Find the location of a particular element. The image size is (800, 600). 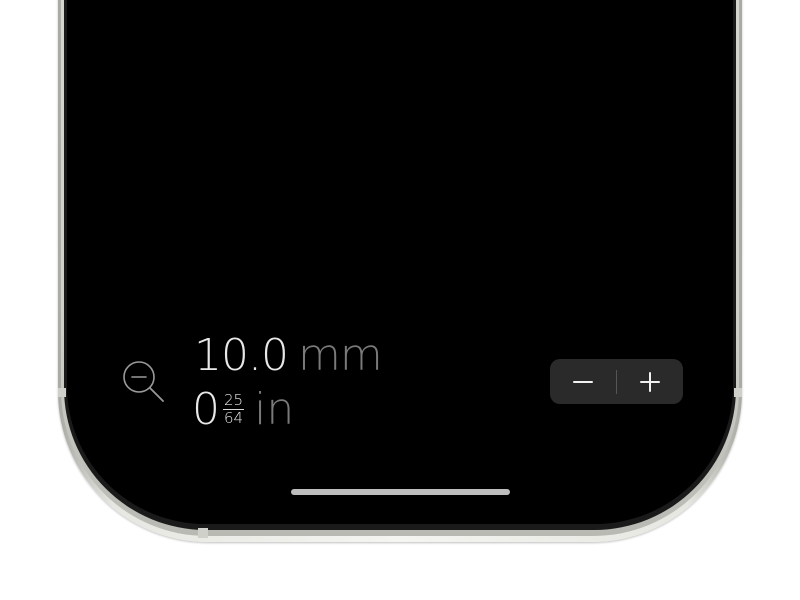

decrement-button is located at coordinates (583, 381).